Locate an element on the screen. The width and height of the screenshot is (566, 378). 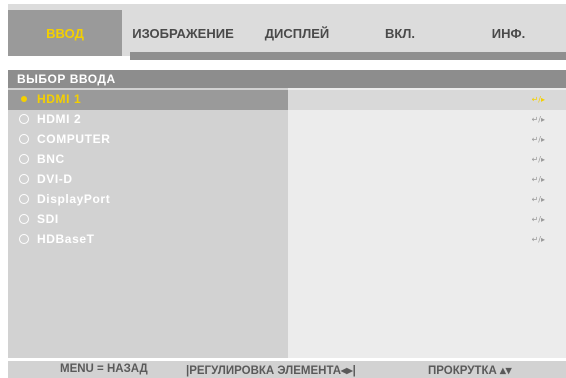
tab-display: ДИСПЛЕЙ is located at coordinates (297, 33).